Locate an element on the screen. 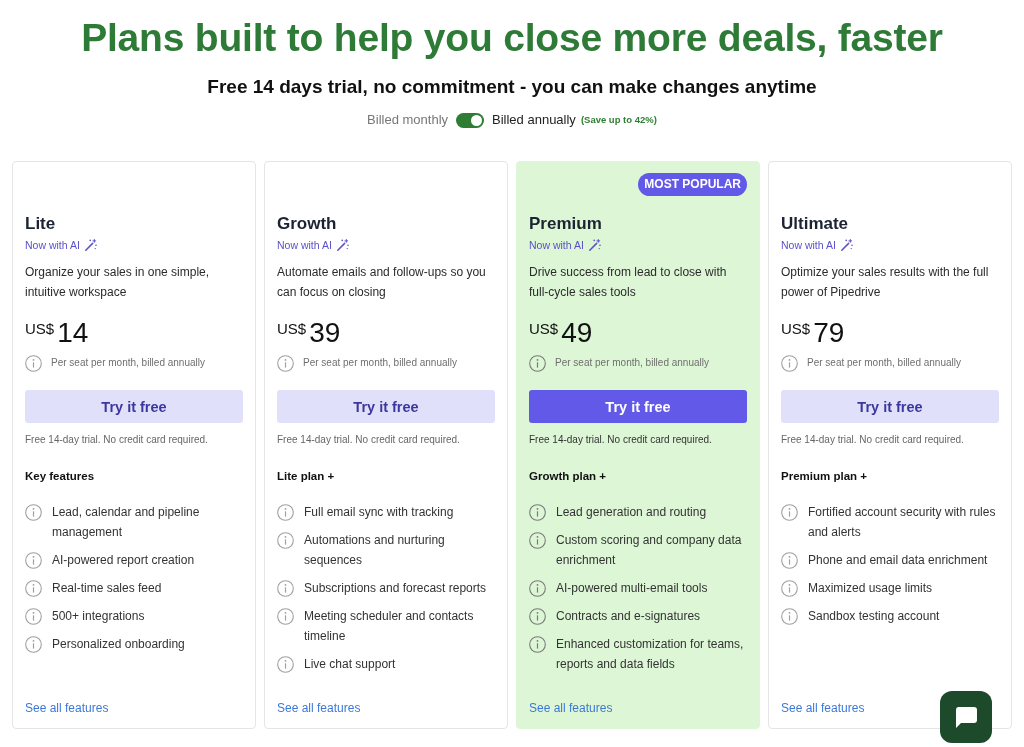 The width and height of the screenshot is (1024, 747). feature-text: Custom scoring and company data enrichment is located at coordinates (649, 550).